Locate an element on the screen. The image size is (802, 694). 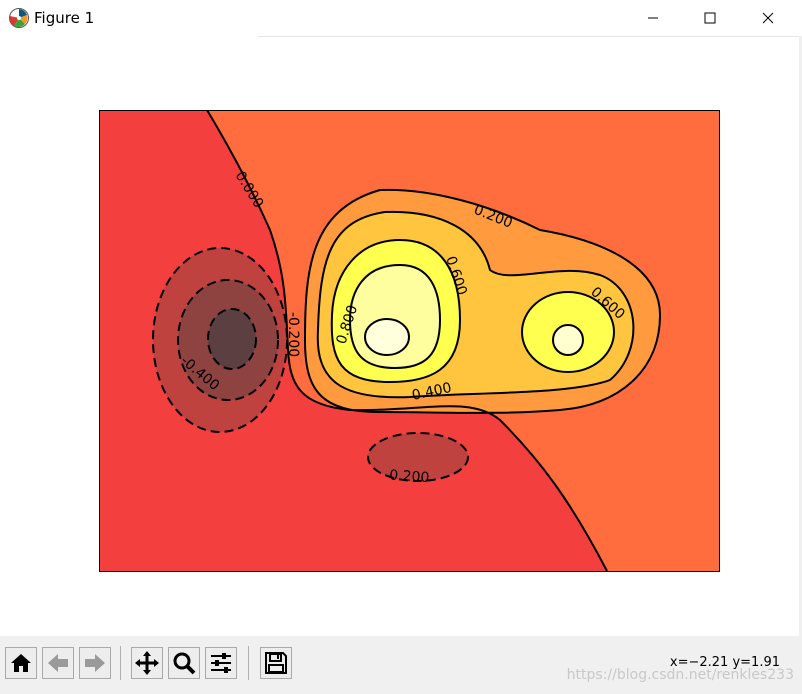
pan-button is located at coordinates (147, 663).